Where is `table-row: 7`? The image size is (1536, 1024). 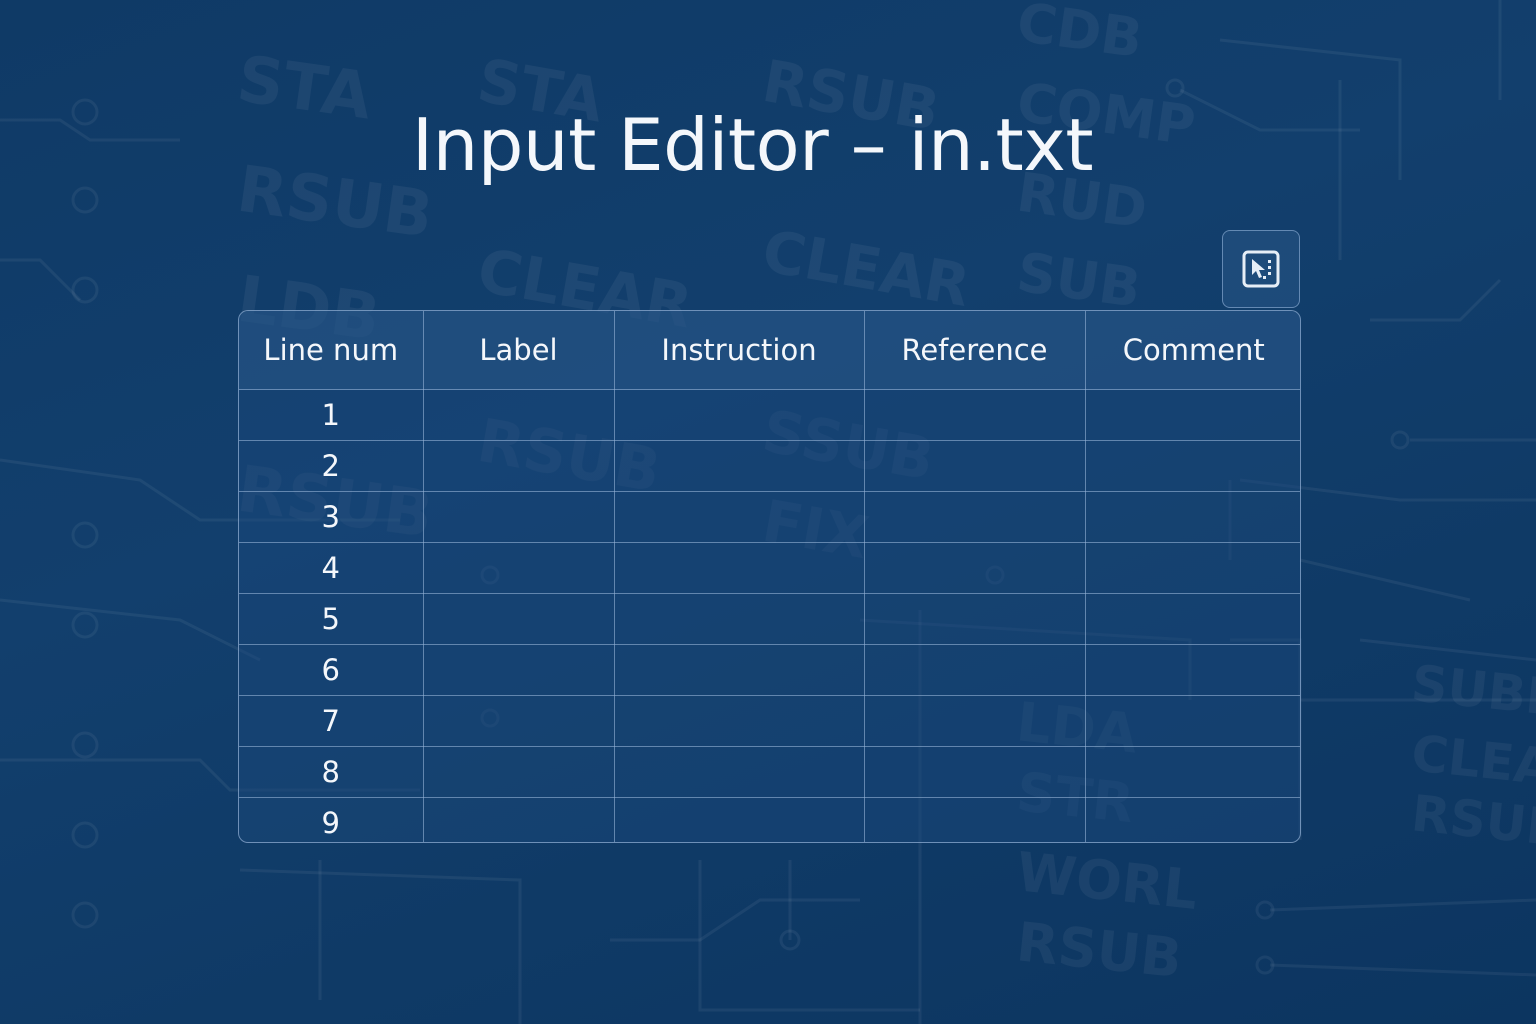
table-row: 7 is located at coordinates (769, 721).